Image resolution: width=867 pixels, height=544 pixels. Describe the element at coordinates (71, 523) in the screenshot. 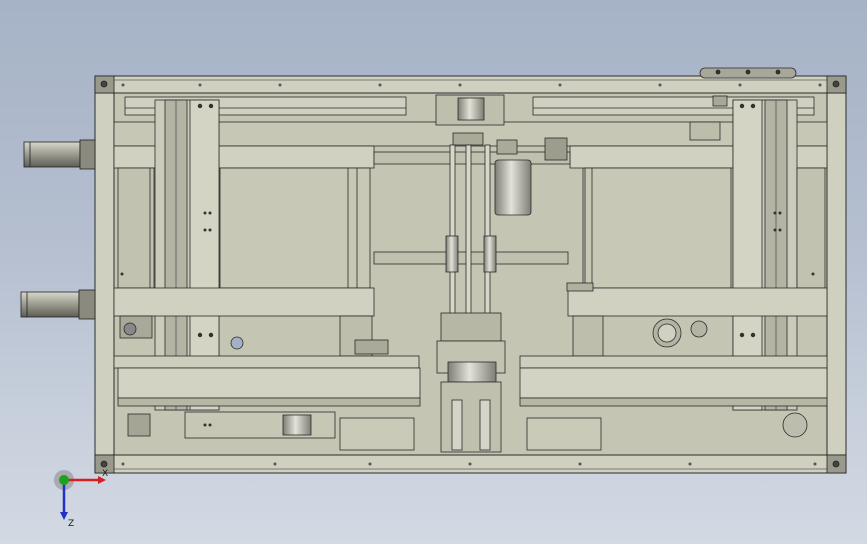

I see `z-axis-label: Z` at that location.